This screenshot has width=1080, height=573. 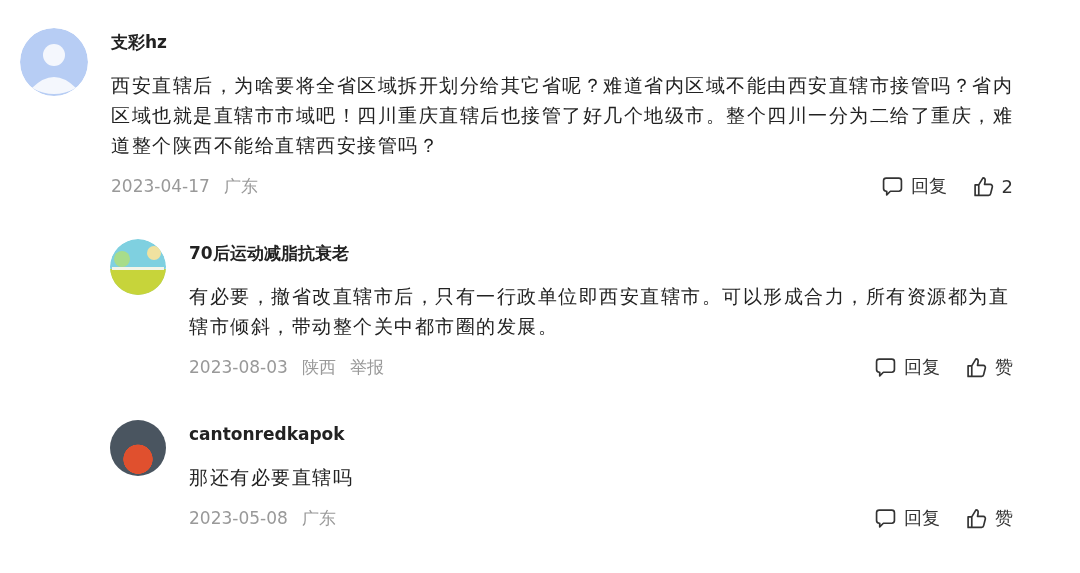 I want to click on comment-date: 2023-05-08, so click(x=238, y=518).